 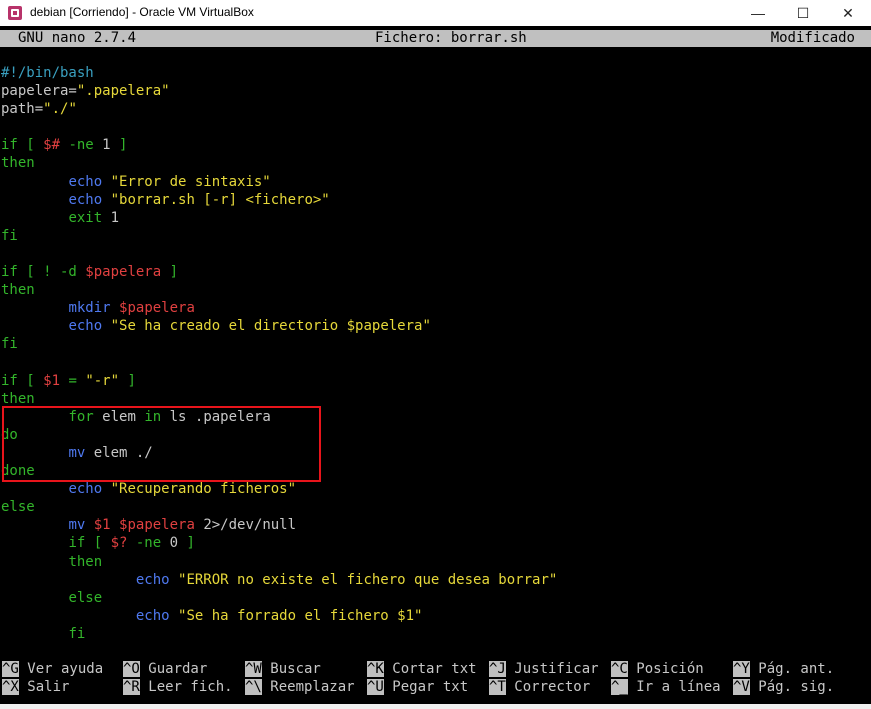 What do you see at coordinates (674, 687) in the screenshot?
I see `shortcut-label: Ir a línea` at bounding box center [674, 687].